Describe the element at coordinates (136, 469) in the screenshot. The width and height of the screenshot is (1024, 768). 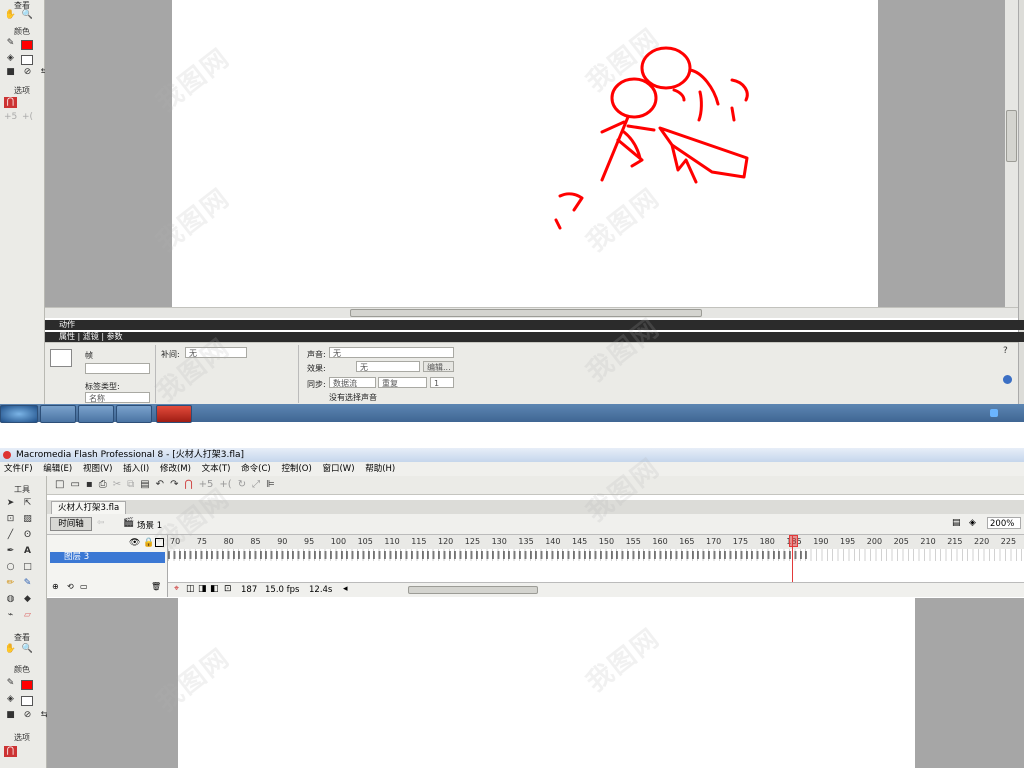
I see `menu-insert: 插入(I)` at that location.